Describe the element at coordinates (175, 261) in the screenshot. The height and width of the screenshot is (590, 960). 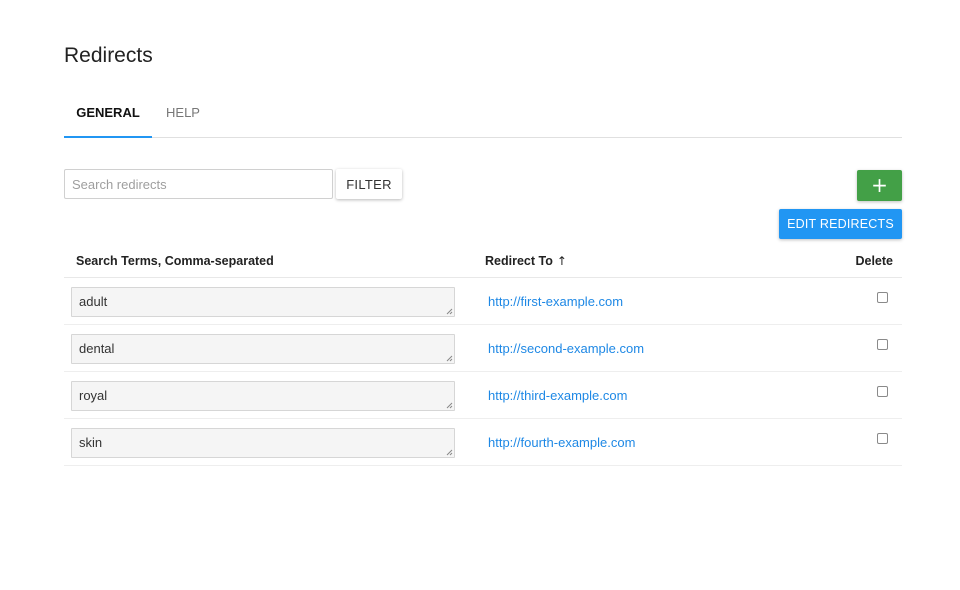
I see `header-search-terms: Search Terms, Comma-separated` at that location.